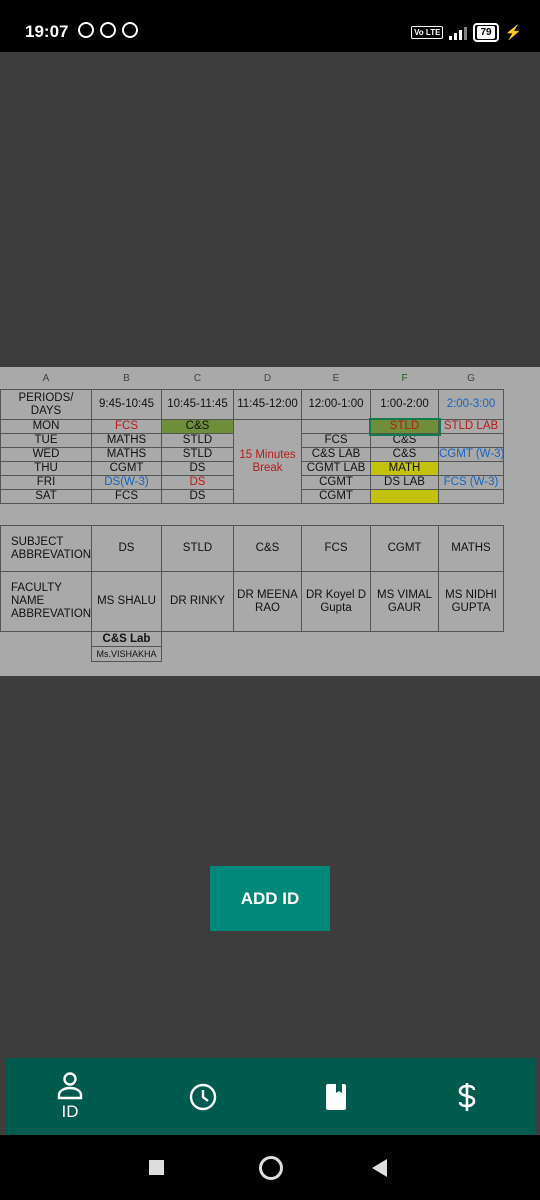 The image size is (540, 1200). Describe the element at coordinates (270, 26) in the screenshot. I see `status-bar: 19:07 Vo LTE 79 ⚡` at that location.